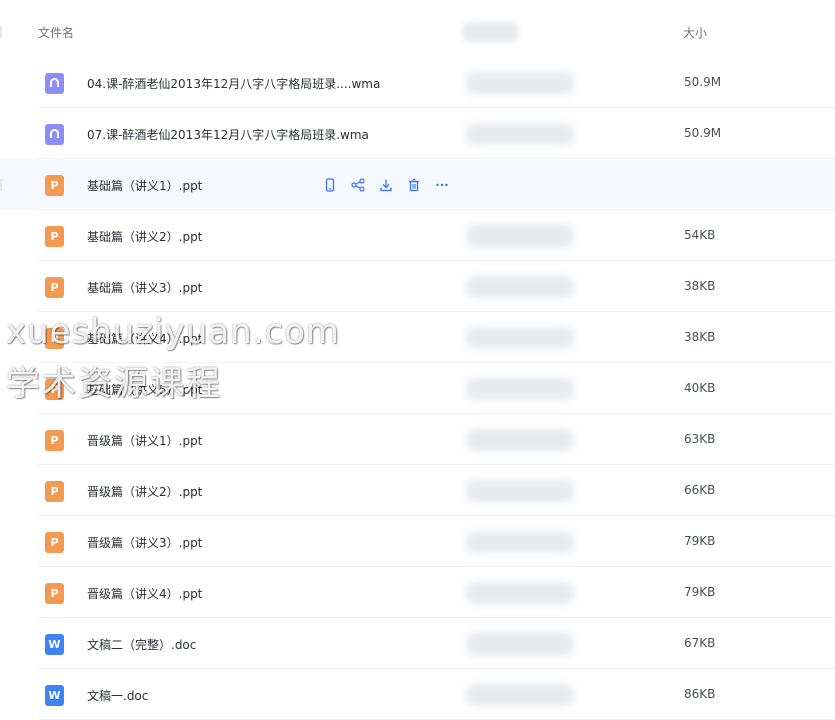  I want to click on more-icon, so click(442, 185).